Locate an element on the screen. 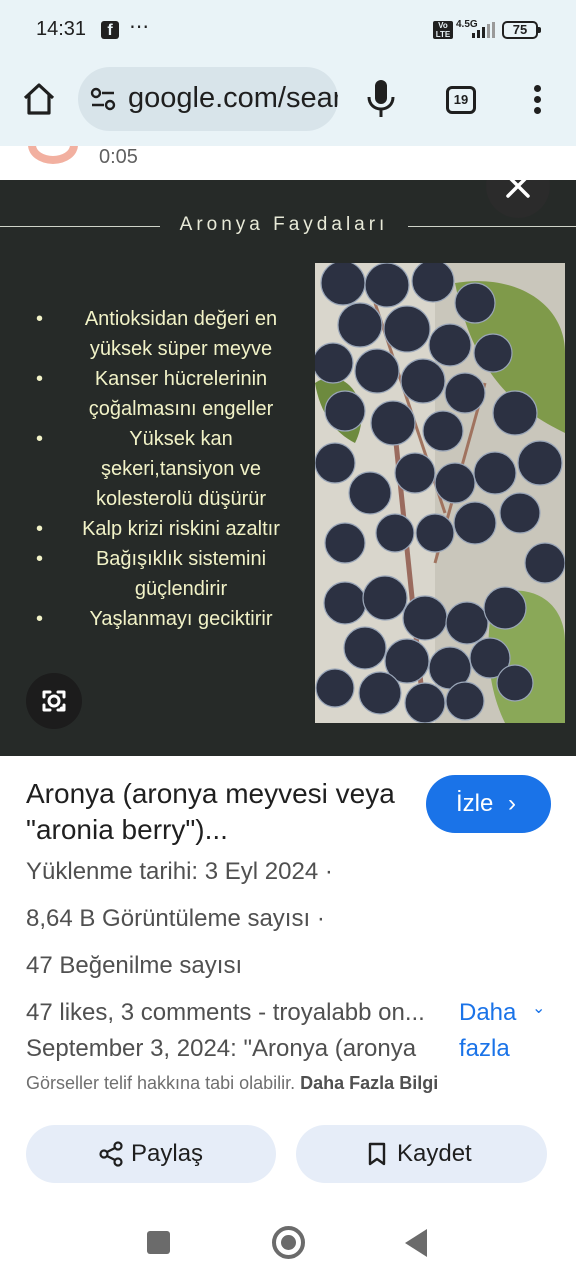 Image resolution: width=576 pixels, height=1280 pixels. share-button: Paylaş is located at coordinates (151, 1154).